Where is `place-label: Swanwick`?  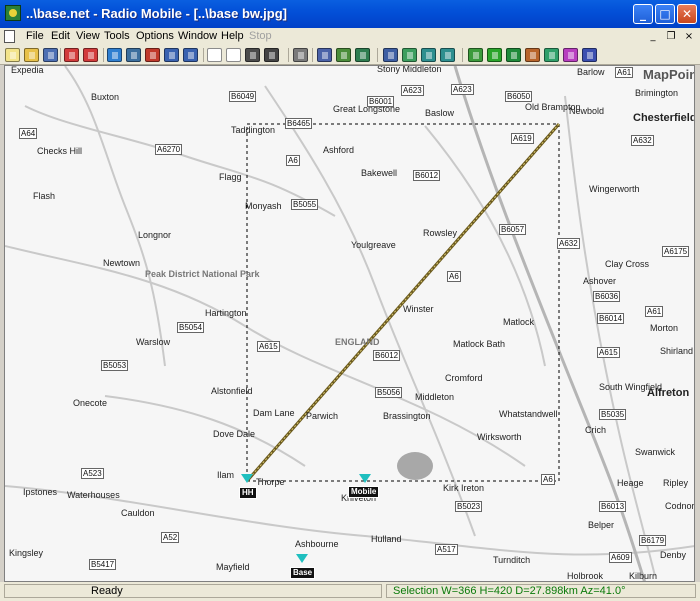
place-label: Swanwick is located at coordinates (655, 452).